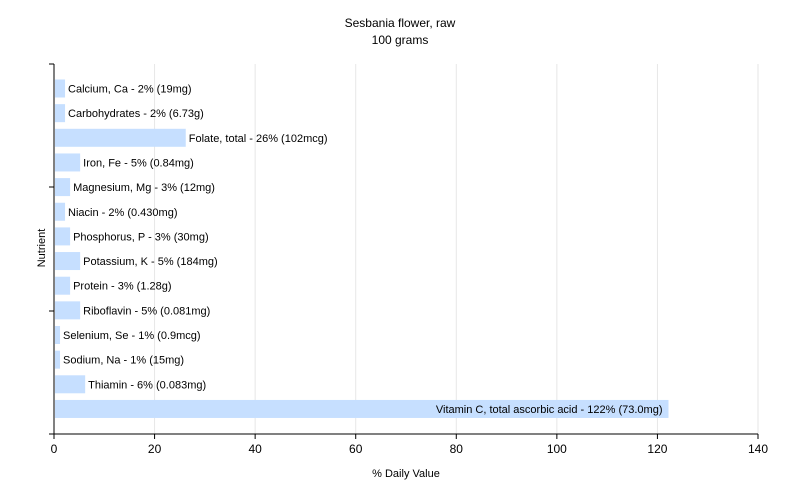 This screenshot has height=500, width=800. Describe the element at coordinates (457, 449) in the screenshot. I see `x-tick-label-4: 80` at that location.